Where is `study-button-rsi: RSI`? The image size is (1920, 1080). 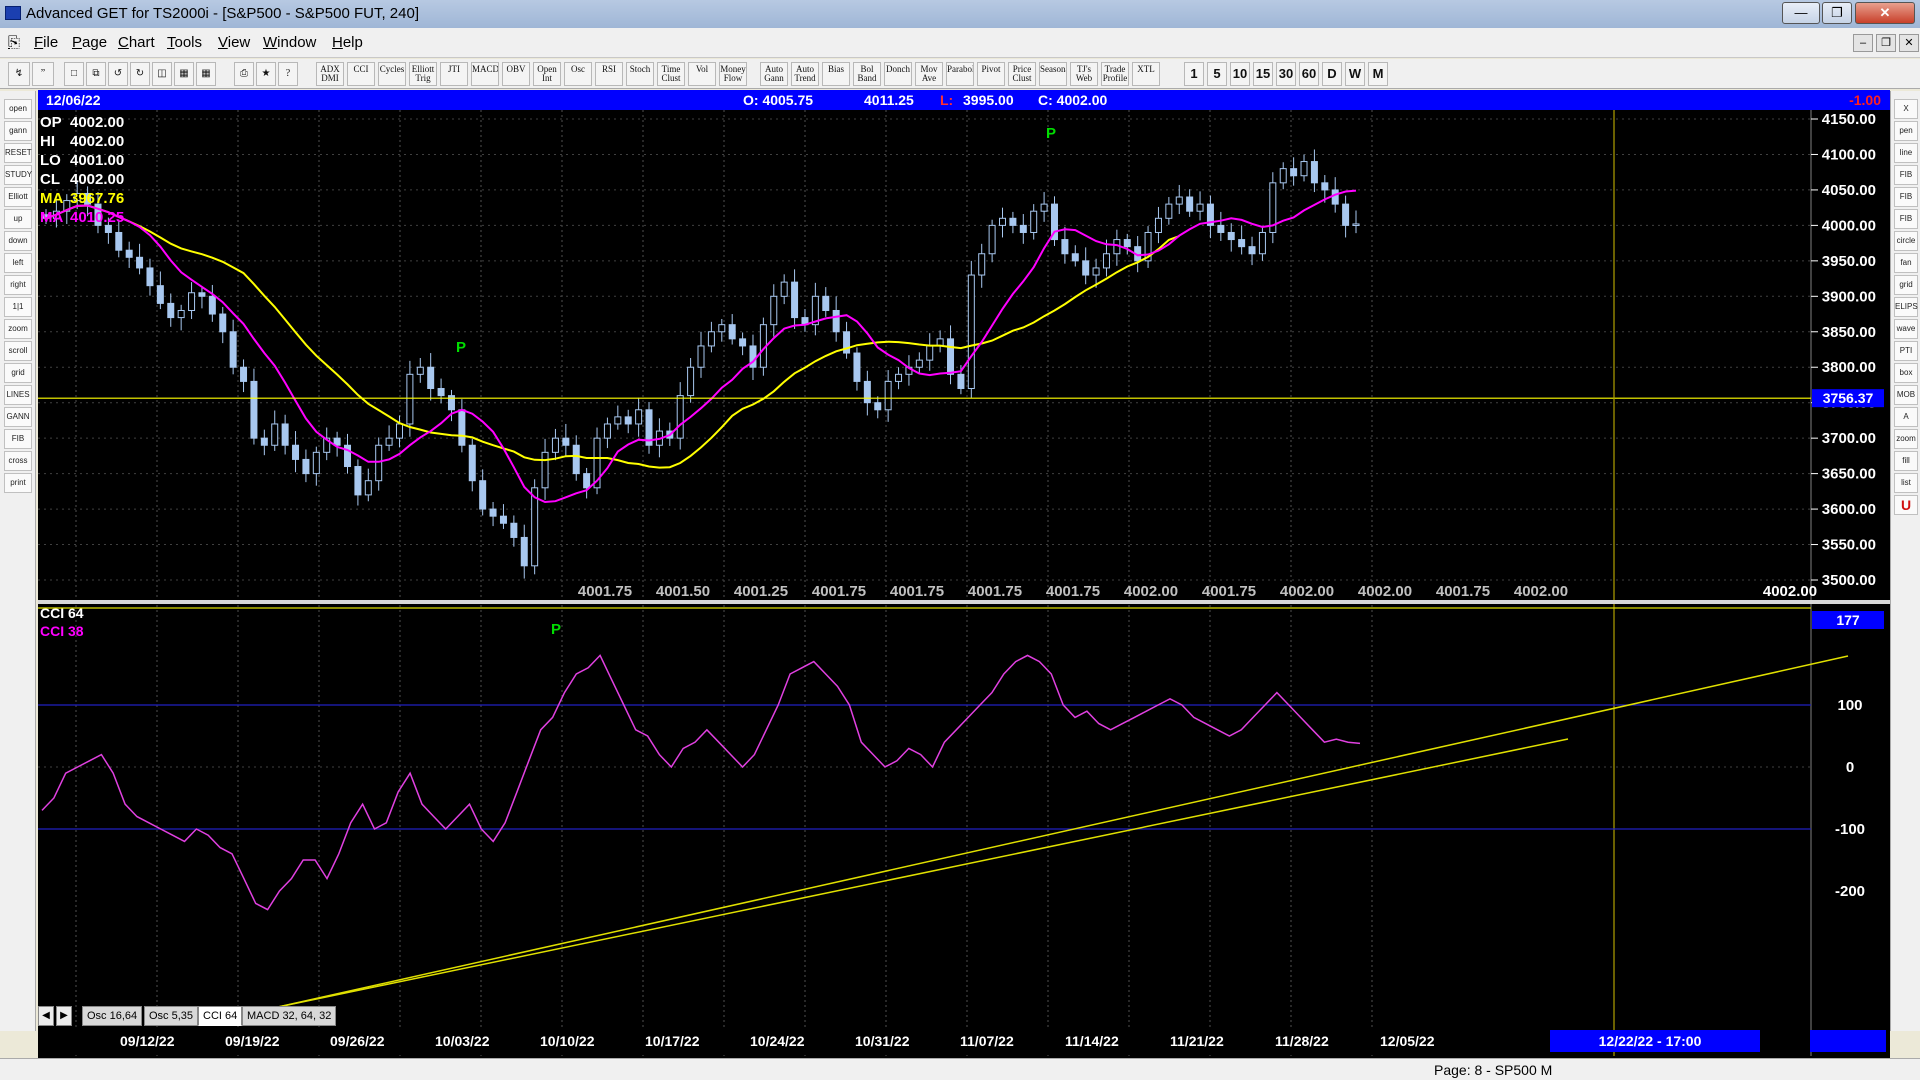
study-button-rsi: RSI is located at coordinates (609, 74).